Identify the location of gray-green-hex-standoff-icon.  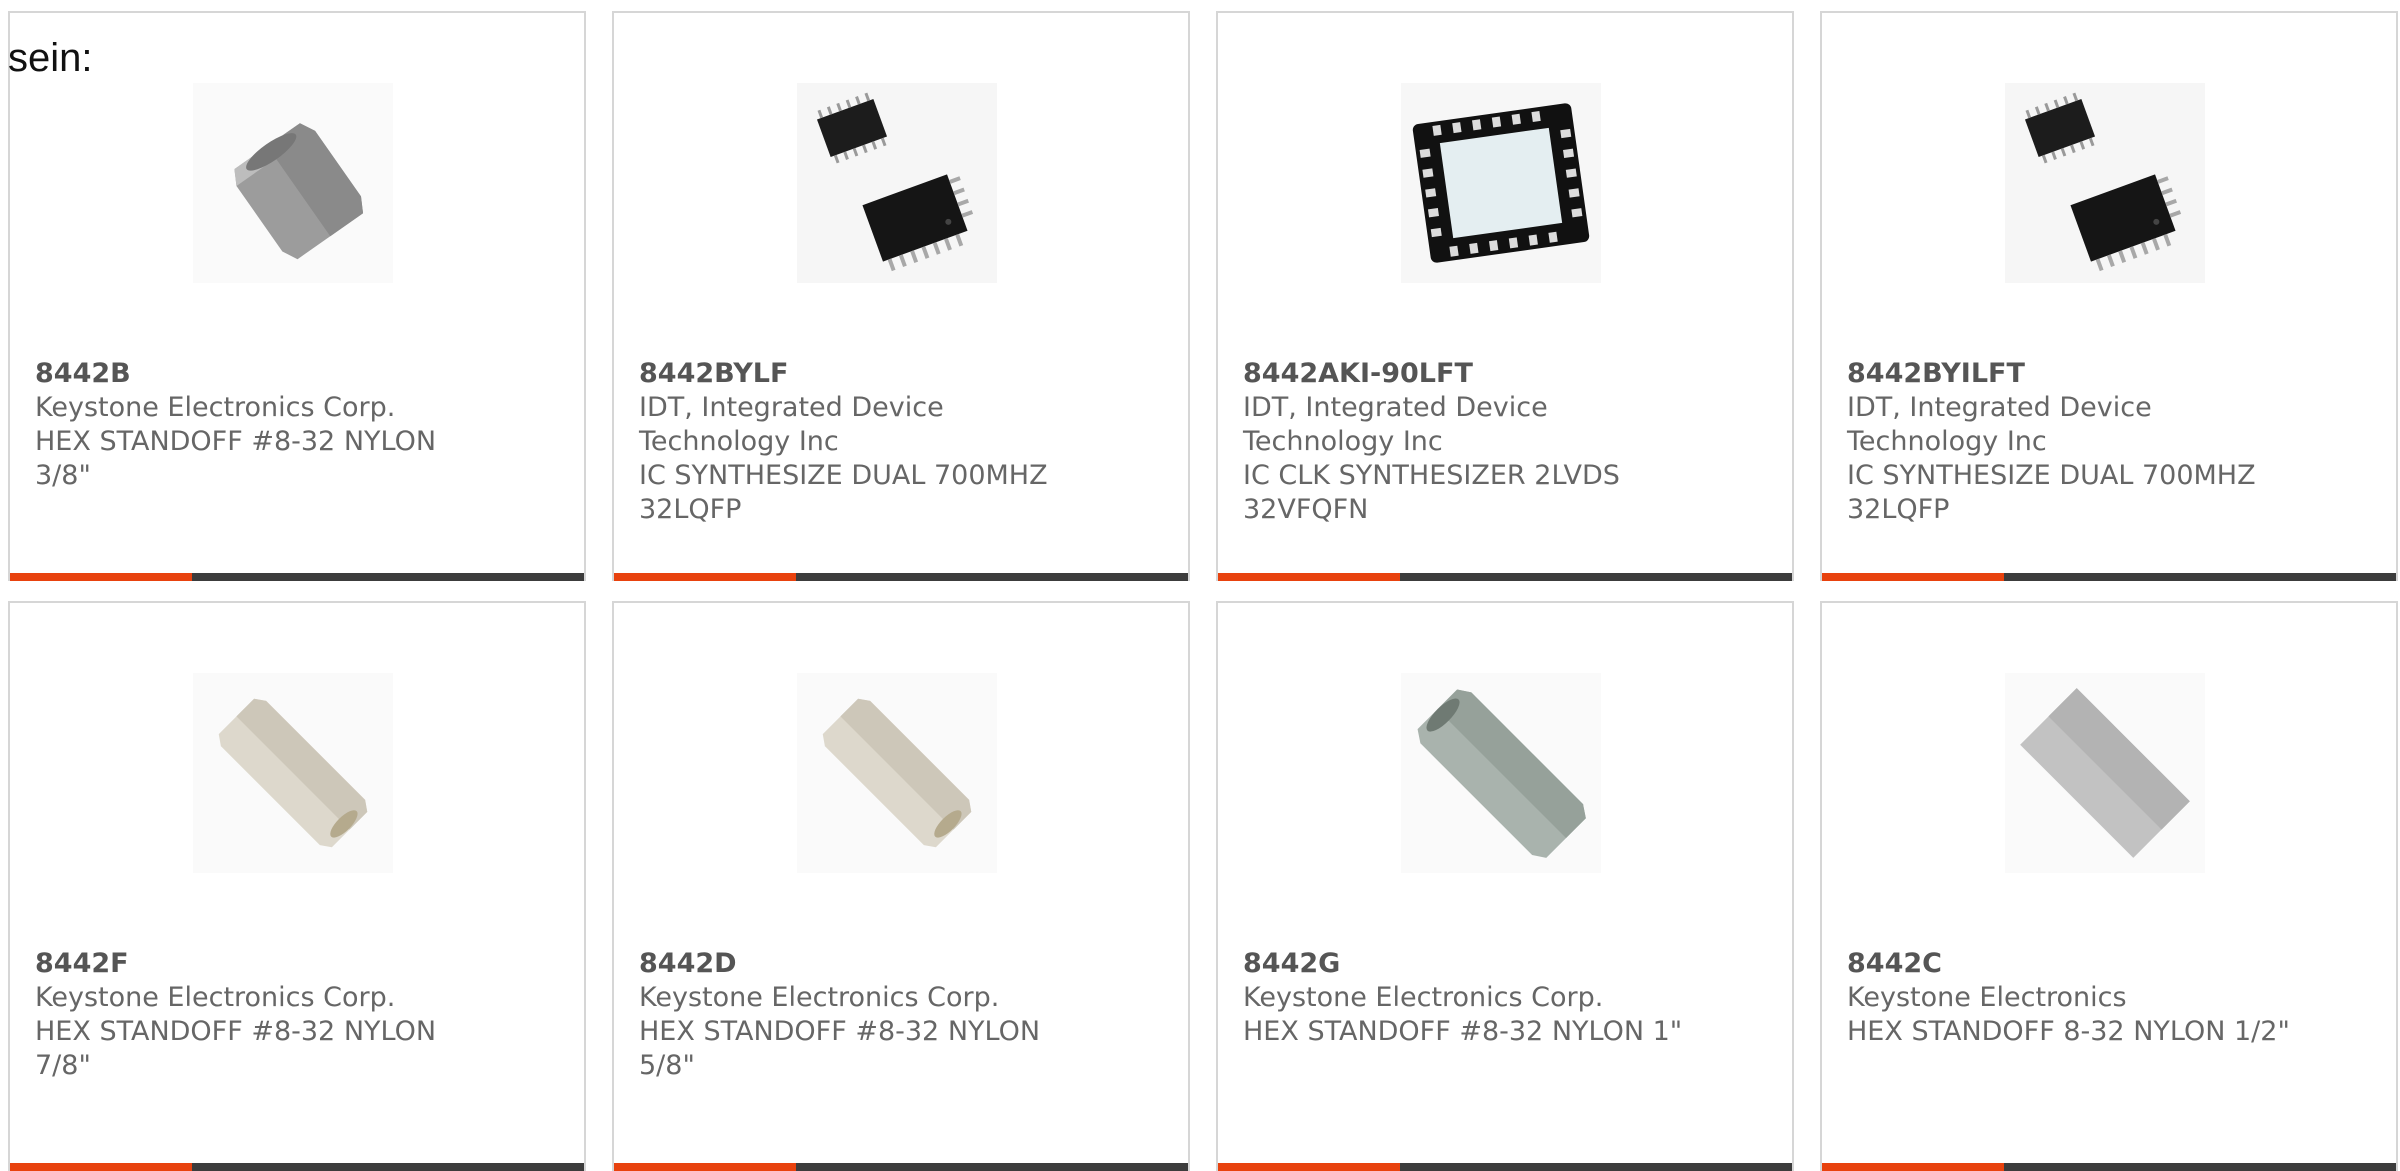
(1501, 773).